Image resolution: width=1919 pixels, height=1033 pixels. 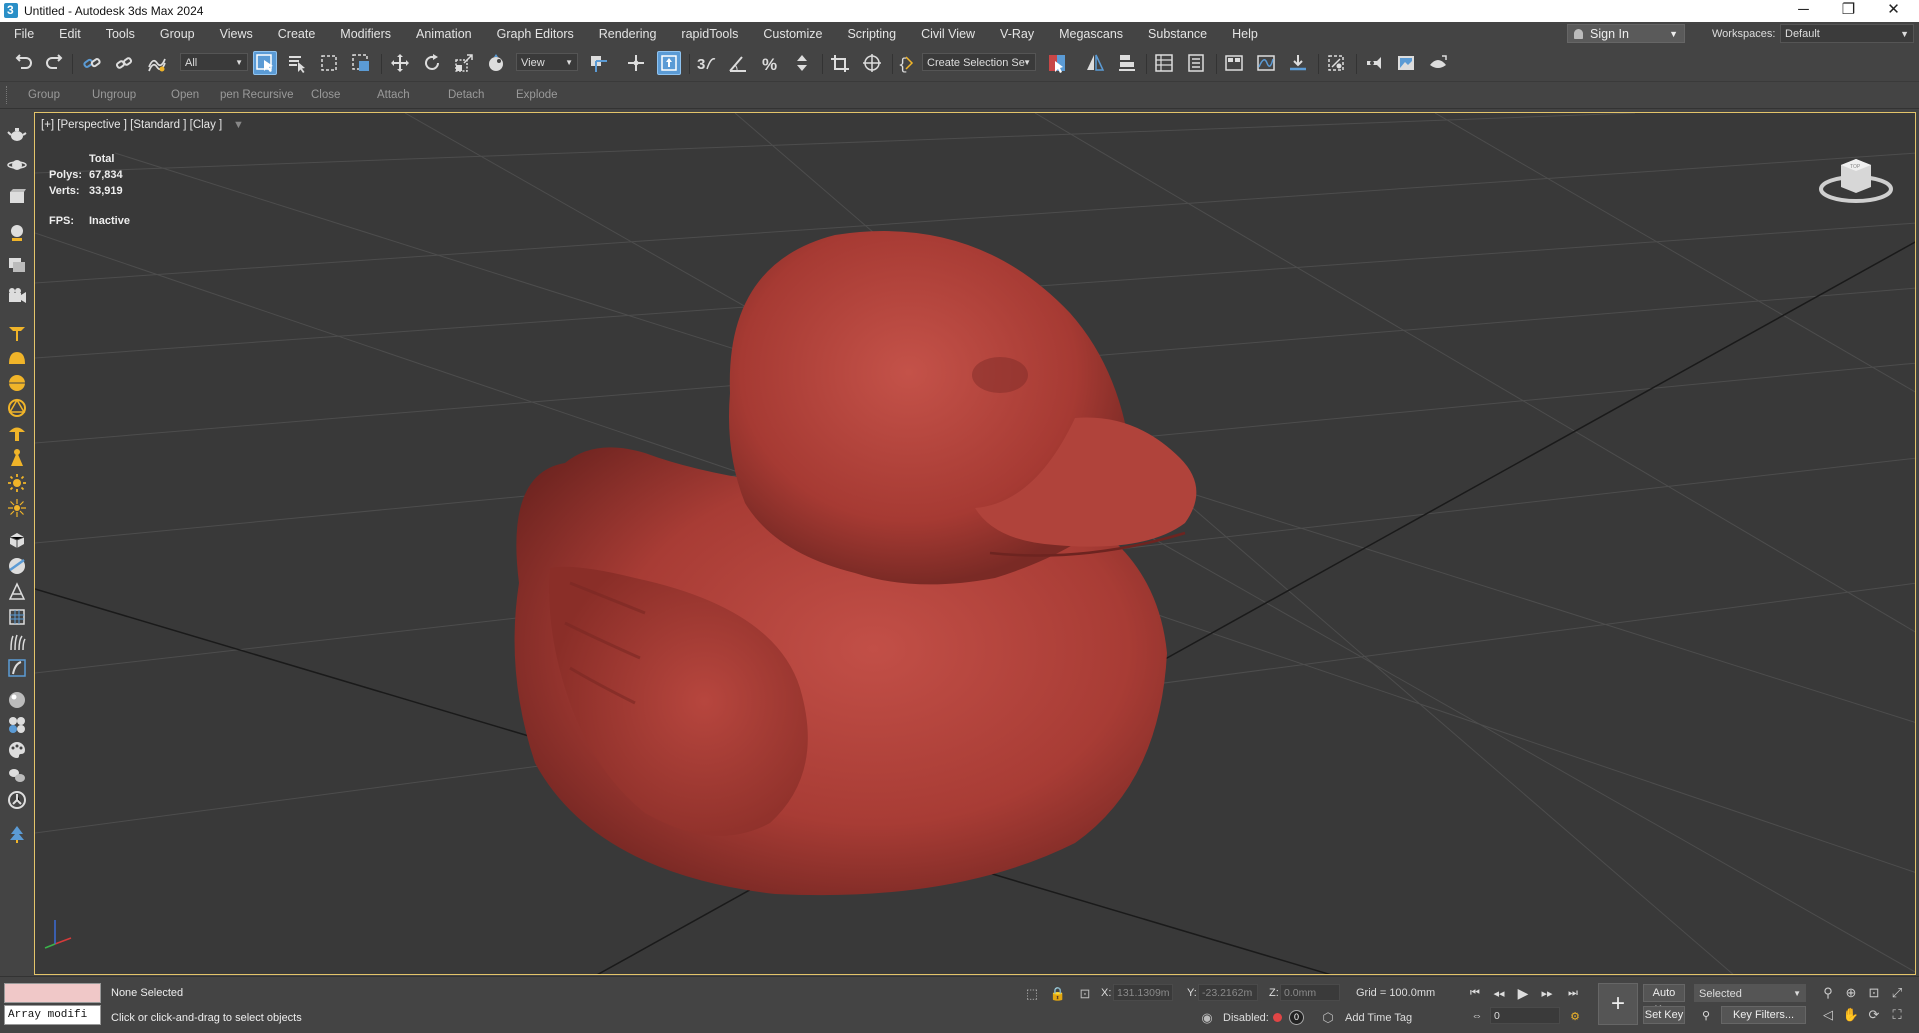 I want to click on teapot-icon, so click(x=16, y=133).